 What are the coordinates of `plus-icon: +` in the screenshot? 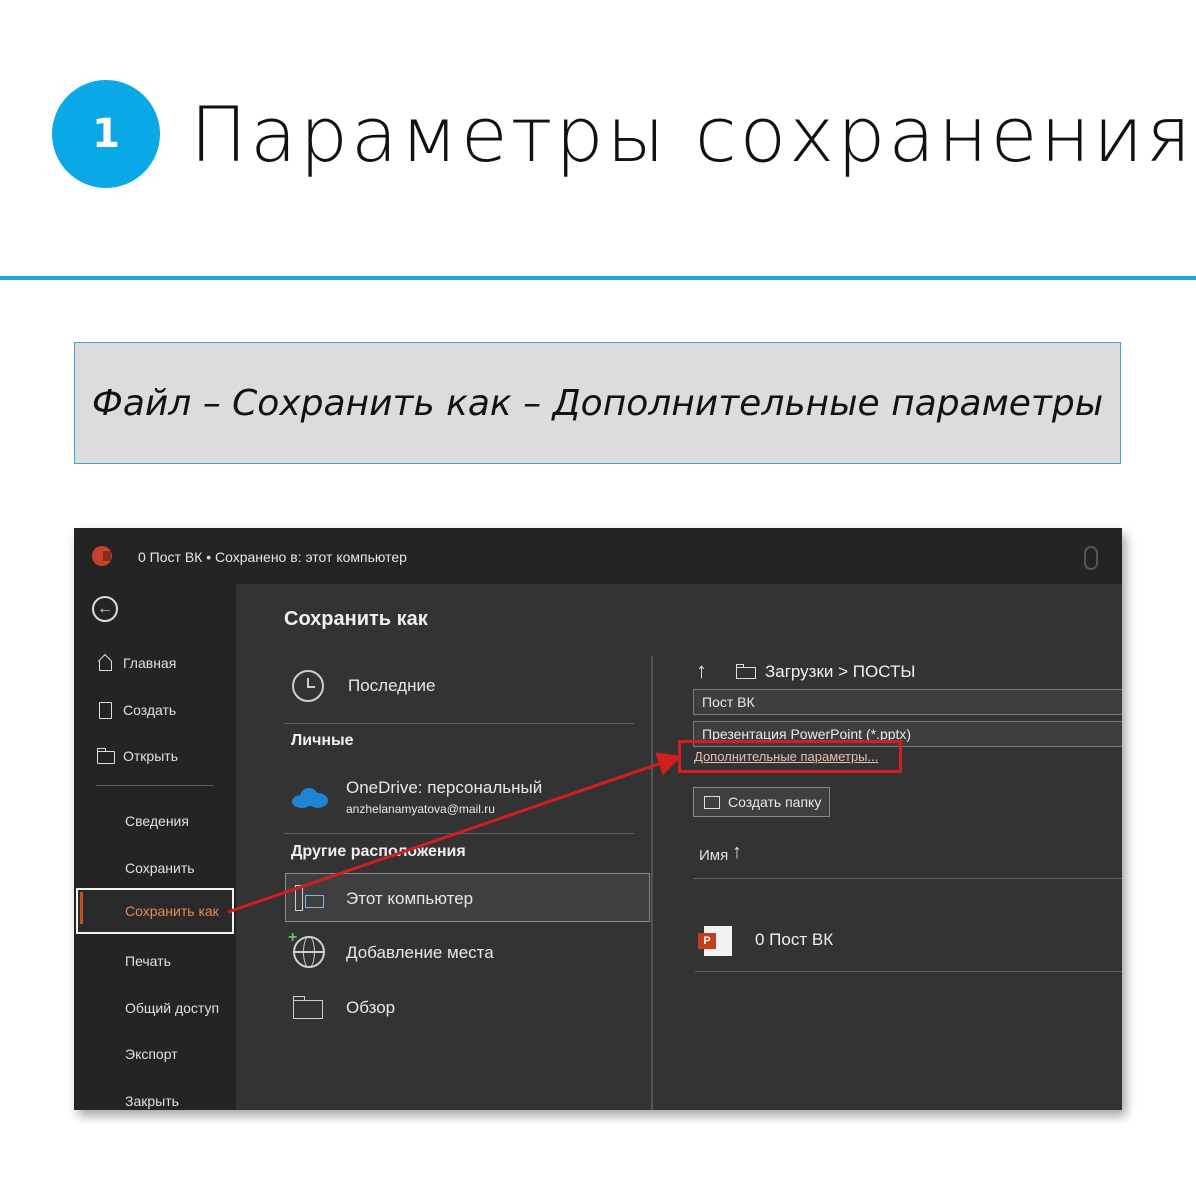 It's located at (293, 937).